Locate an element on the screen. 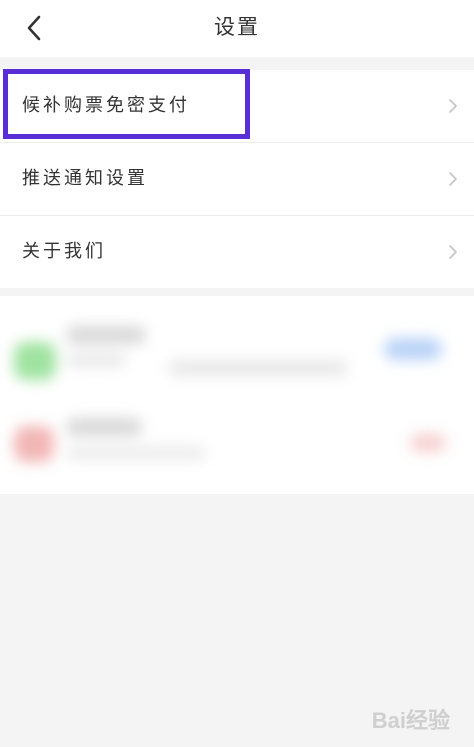 The height and width of the screenshot is (747, 474). menu-item-label: 候补购票免密支付 is located at coordinates (106, 105).